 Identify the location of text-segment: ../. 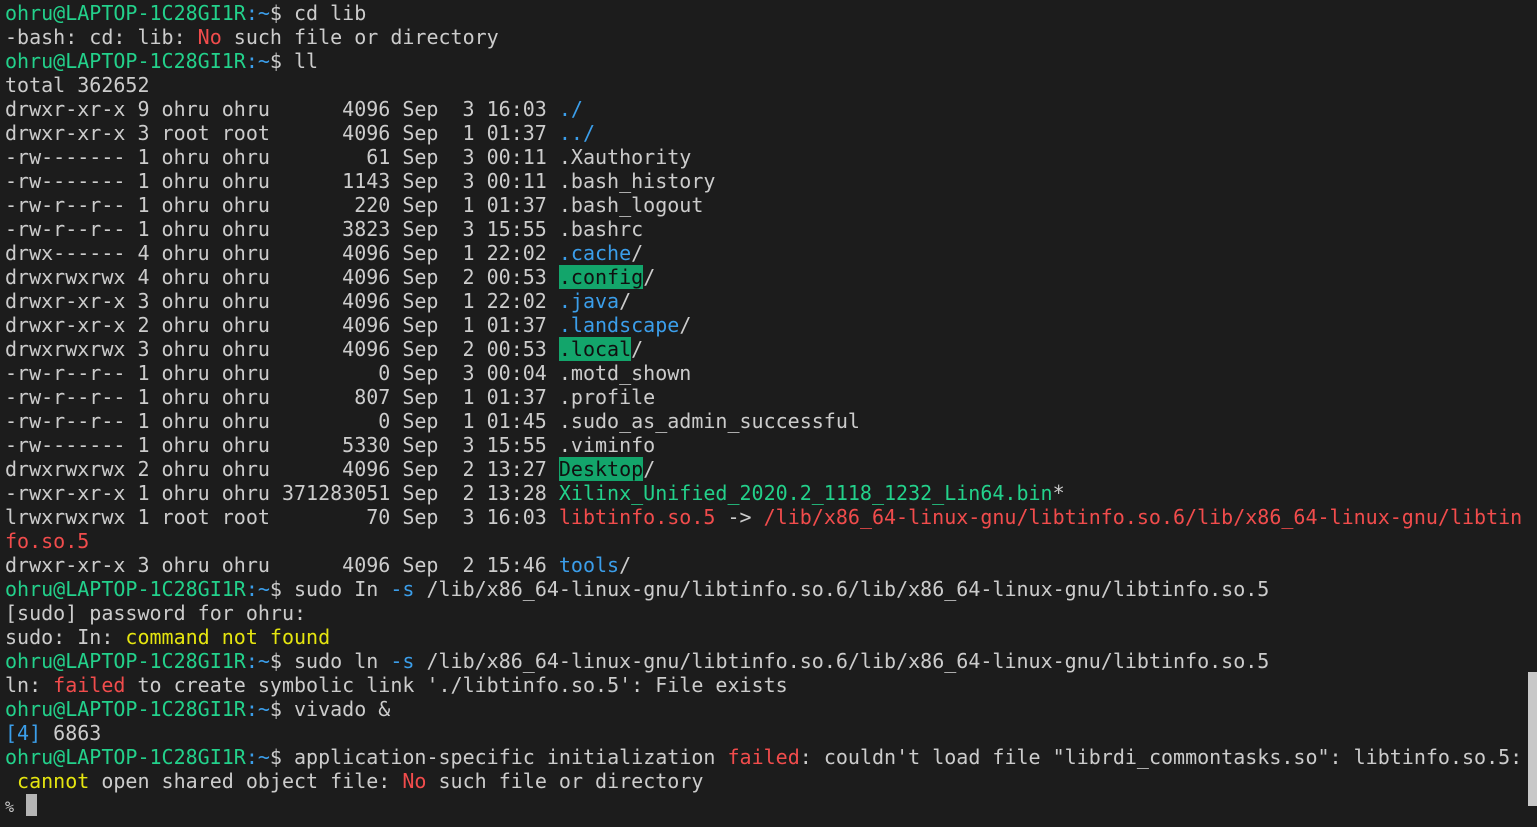
(577, 133).